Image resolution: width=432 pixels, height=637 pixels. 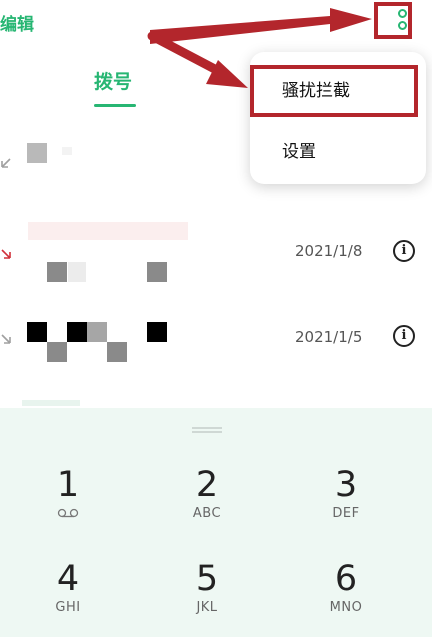 I want to click on missed-call-icon, so click(x=6, y=254).